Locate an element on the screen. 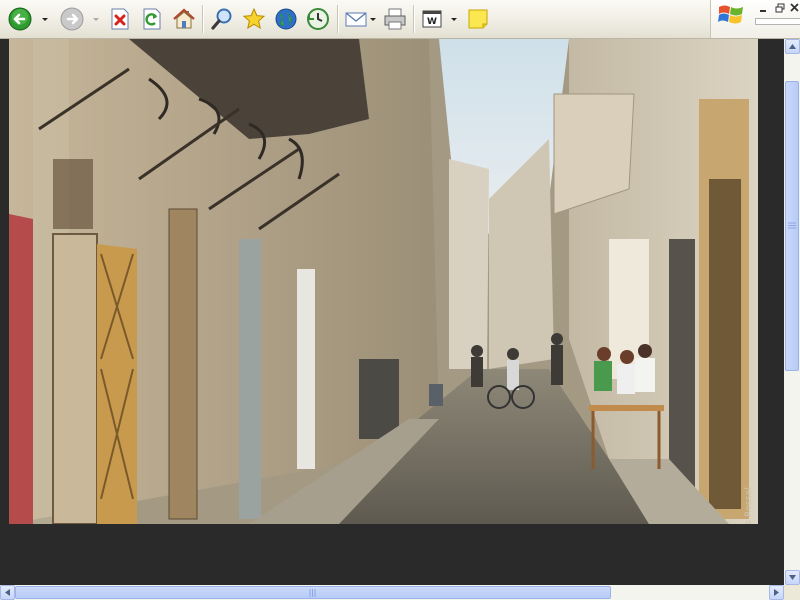  scroll-left-button is located at coordinates (7, 592).